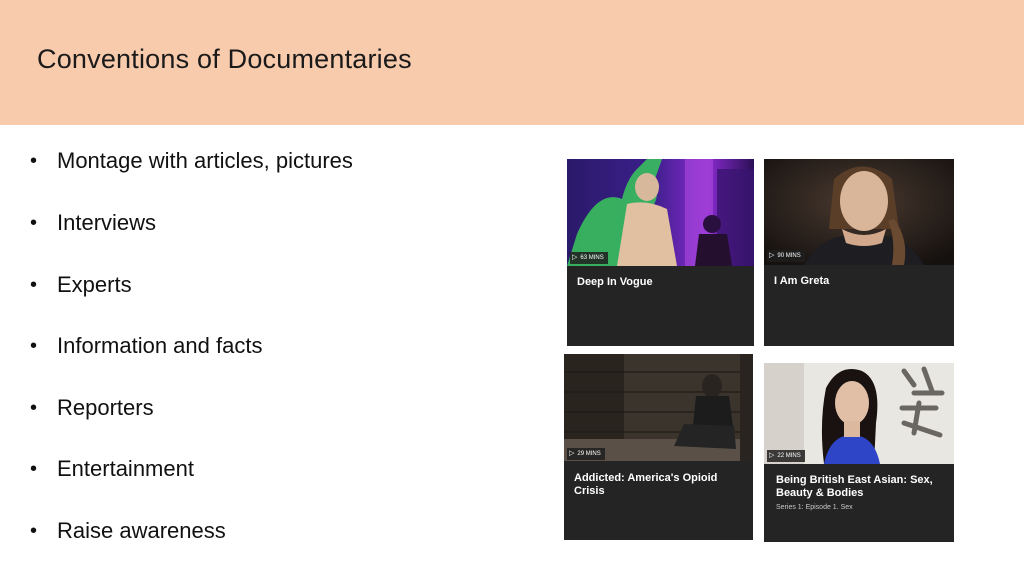 This screenshot has width=1024, height=576. I want to click on duration-badge: ▷ 22 MINS, so click(786, 456).